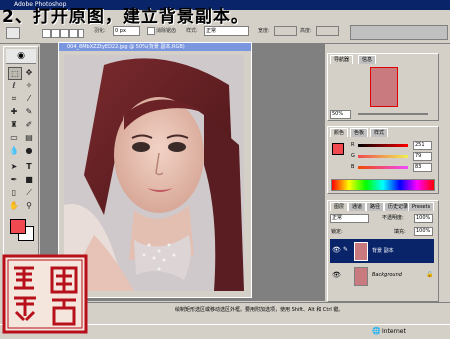 Image resolution: width=450 pixels, height=339 pixels. What do you see at coordinates (359, 132) in the screenshot?
I see `tab-swatches: 色板` at bounding box center [359, 132].